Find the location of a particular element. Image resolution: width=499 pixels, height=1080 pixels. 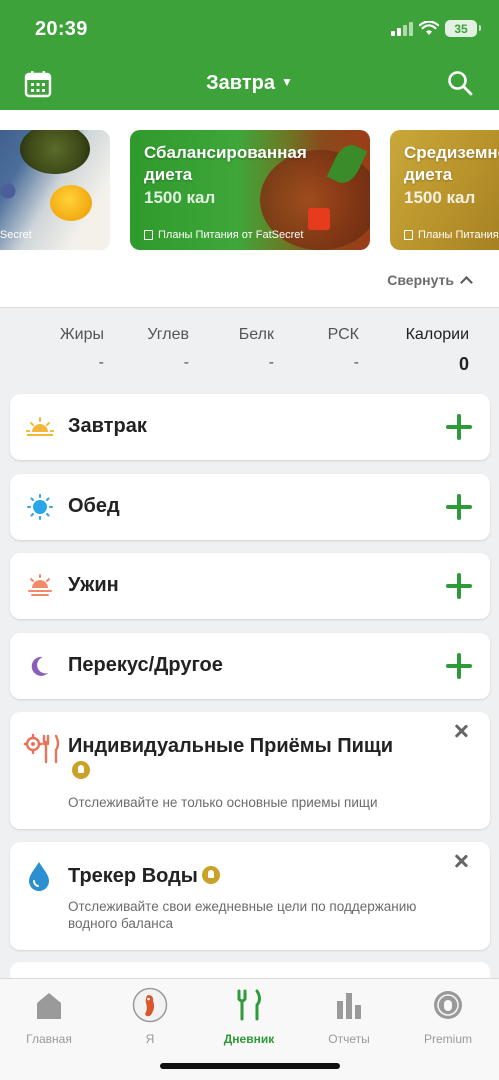

avatar-icon is located at coordinates (150, 1005).